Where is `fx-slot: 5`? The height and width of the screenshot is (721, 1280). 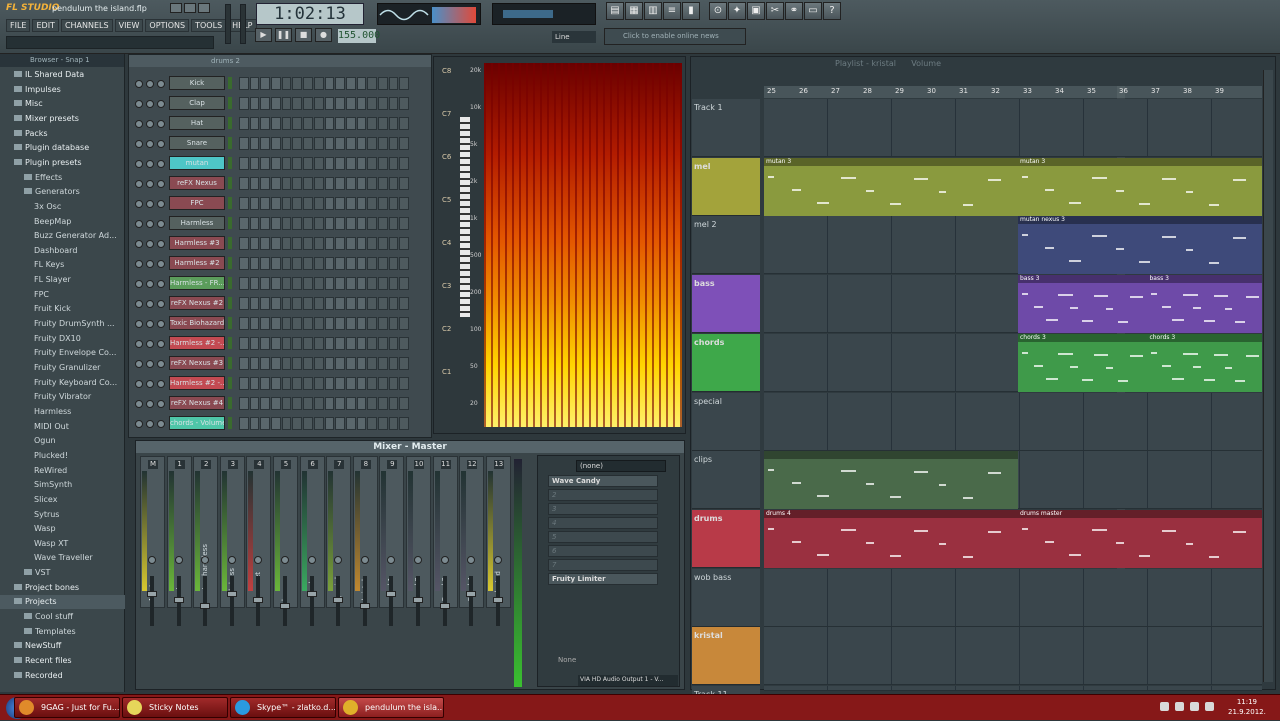
fx-slot: 5 is located at coordinates (603, 537).